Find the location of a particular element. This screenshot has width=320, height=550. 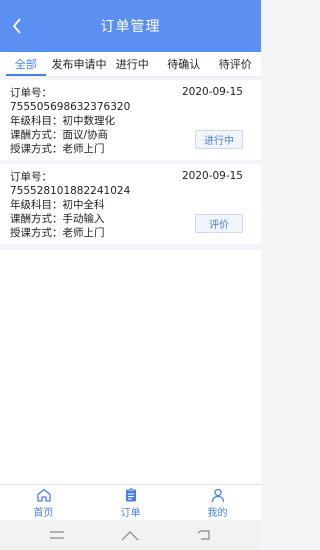

user-icon is located at coordinates (217, 495).